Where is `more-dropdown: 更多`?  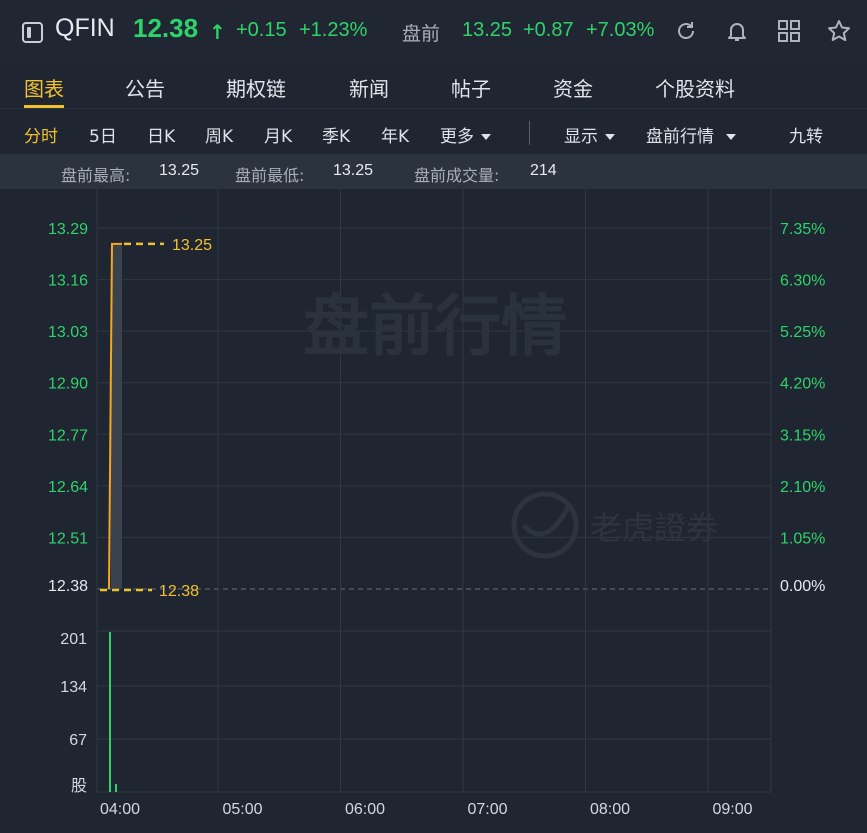
more-dropdown: 更多 is located at coordinates (465, 134).